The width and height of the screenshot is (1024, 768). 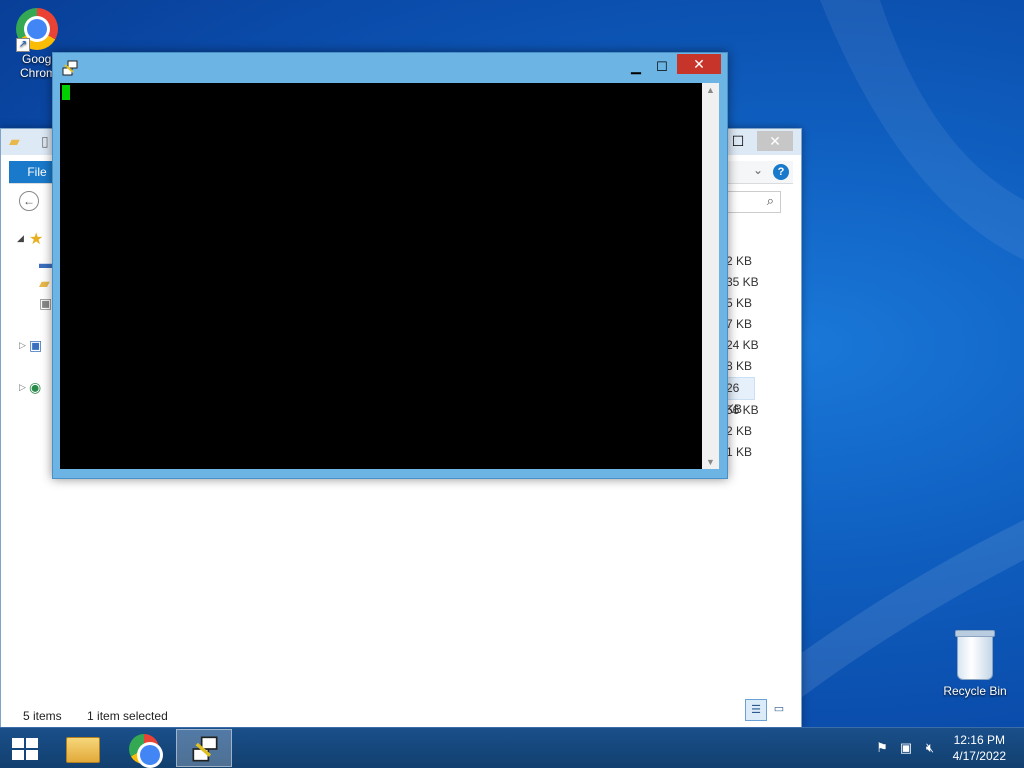 I want to click on scroll-down-arrow-icon: ▼, so click(x=710, y=462).